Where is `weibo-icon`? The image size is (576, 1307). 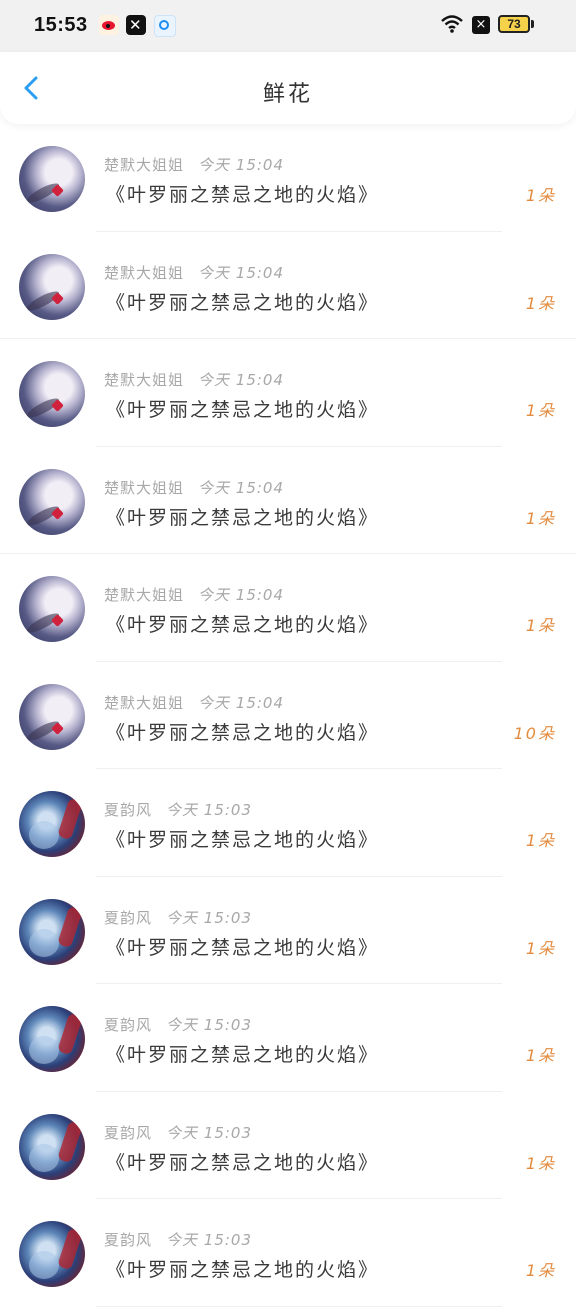
weibo-icon is located at coordinates (109, 25).